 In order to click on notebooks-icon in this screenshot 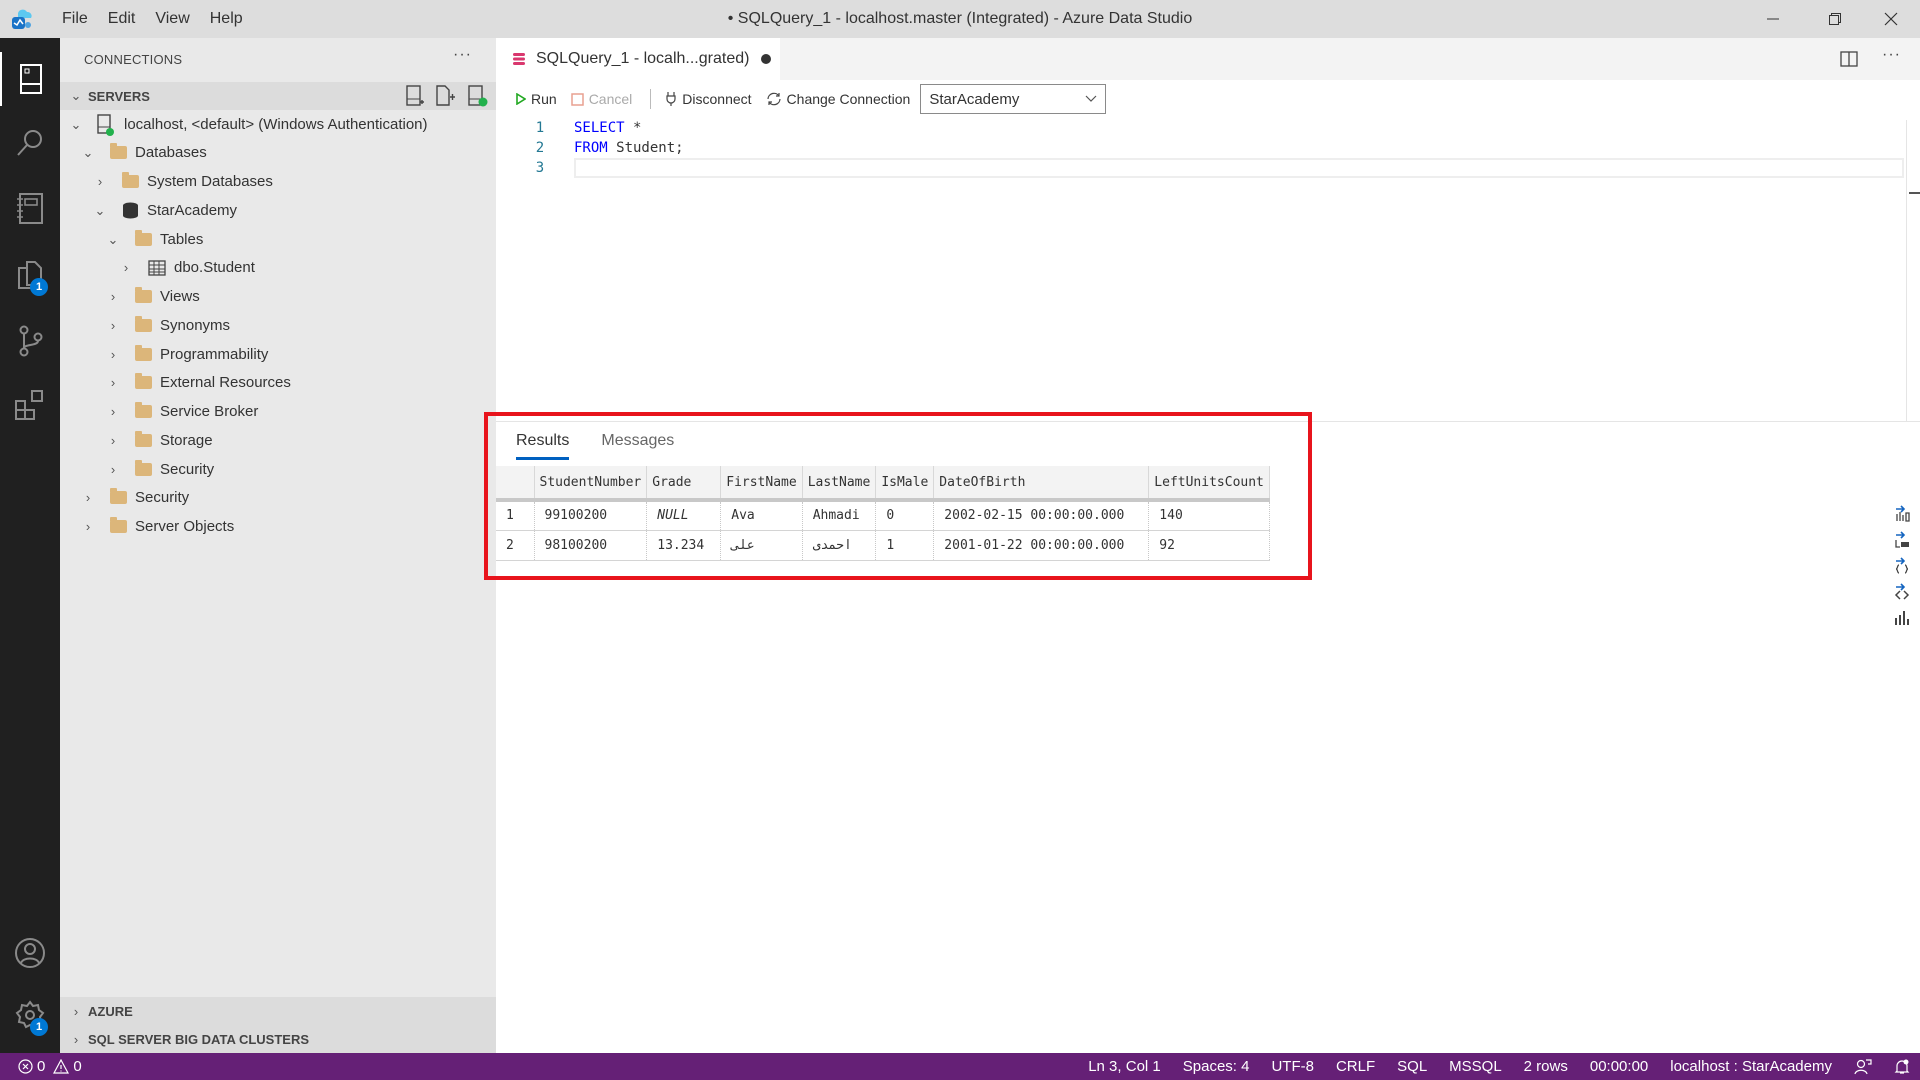, I will do `click(30, 208)`.